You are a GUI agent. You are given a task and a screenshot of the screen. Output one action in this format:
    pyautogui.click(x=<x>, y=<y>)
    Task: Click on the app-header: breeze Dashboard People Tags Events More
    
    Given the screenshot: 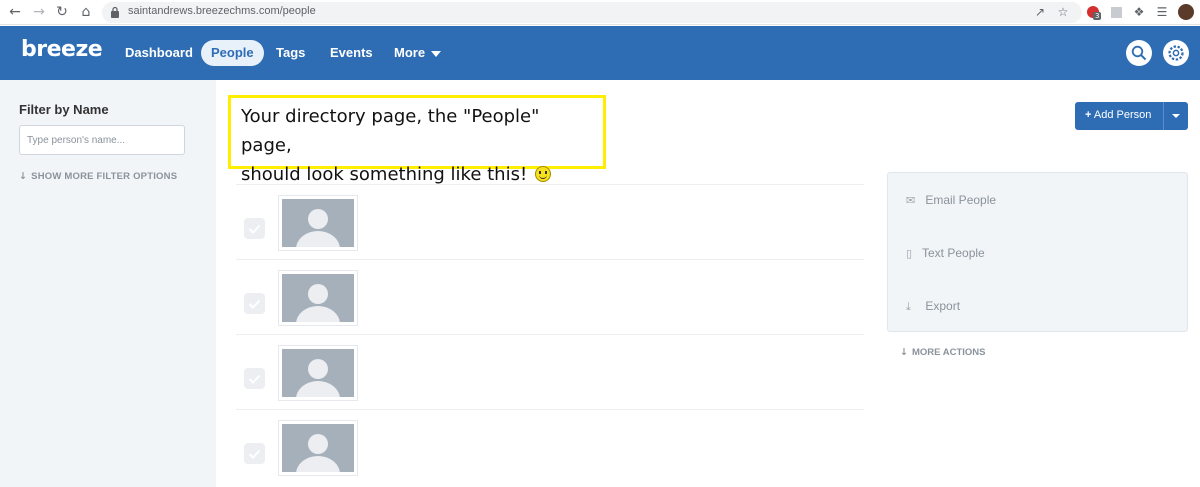 What is the action you would take?
    pyautogui.click(x=600, y=53)
    